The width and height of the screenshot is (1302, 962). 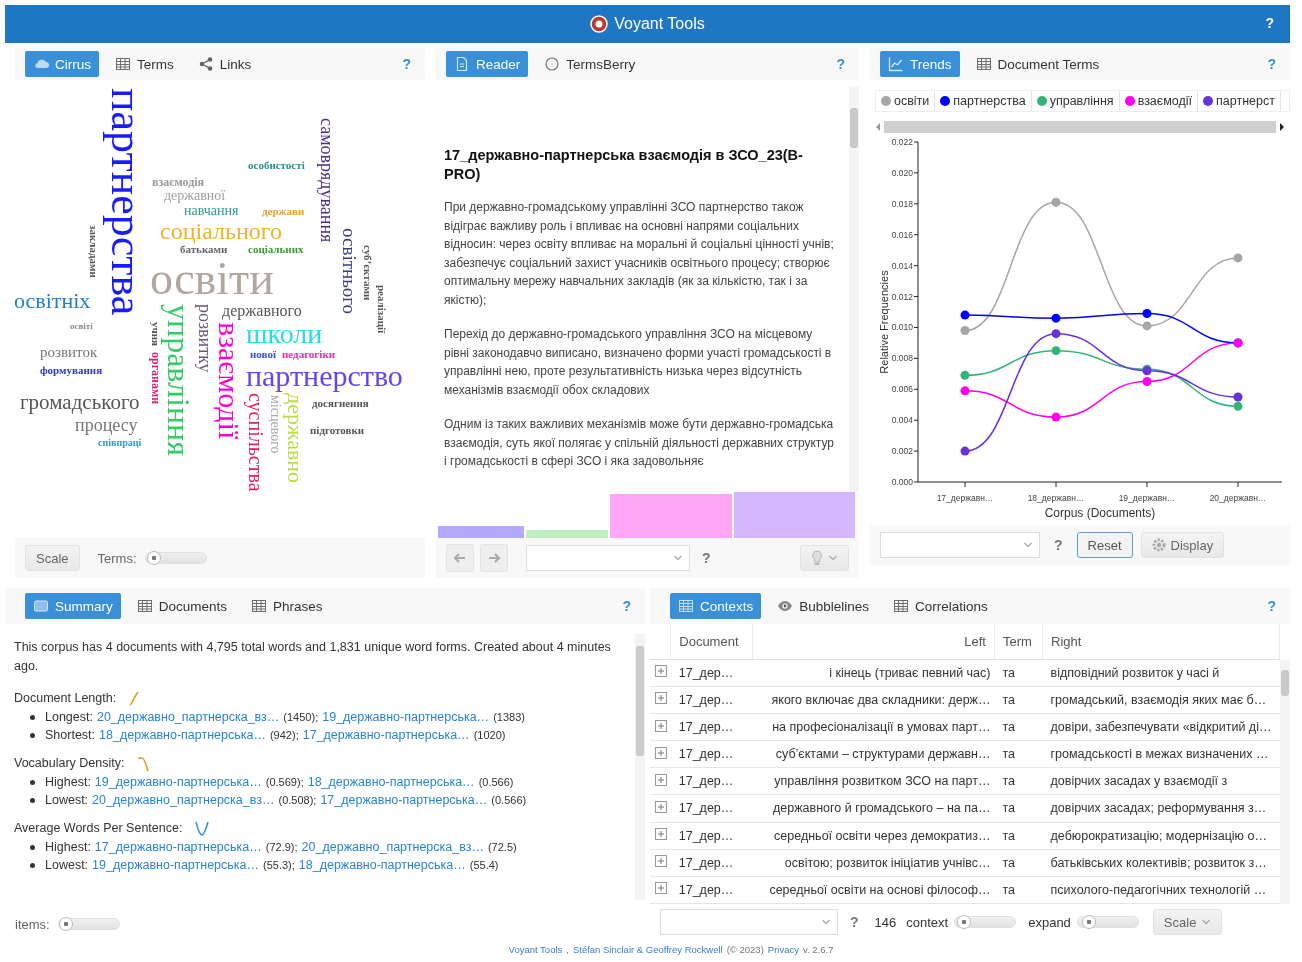 What do you see at coordinates (367, 273) in the screenshot?
I see `cloud-word: суб’єктами` at bounding box center [367, 273].